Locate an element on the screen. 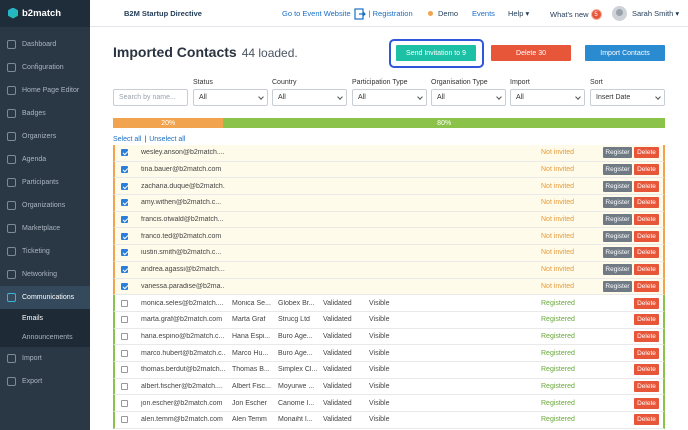  whats-new-button: What's new 5 is located at coordinates (576, 14).